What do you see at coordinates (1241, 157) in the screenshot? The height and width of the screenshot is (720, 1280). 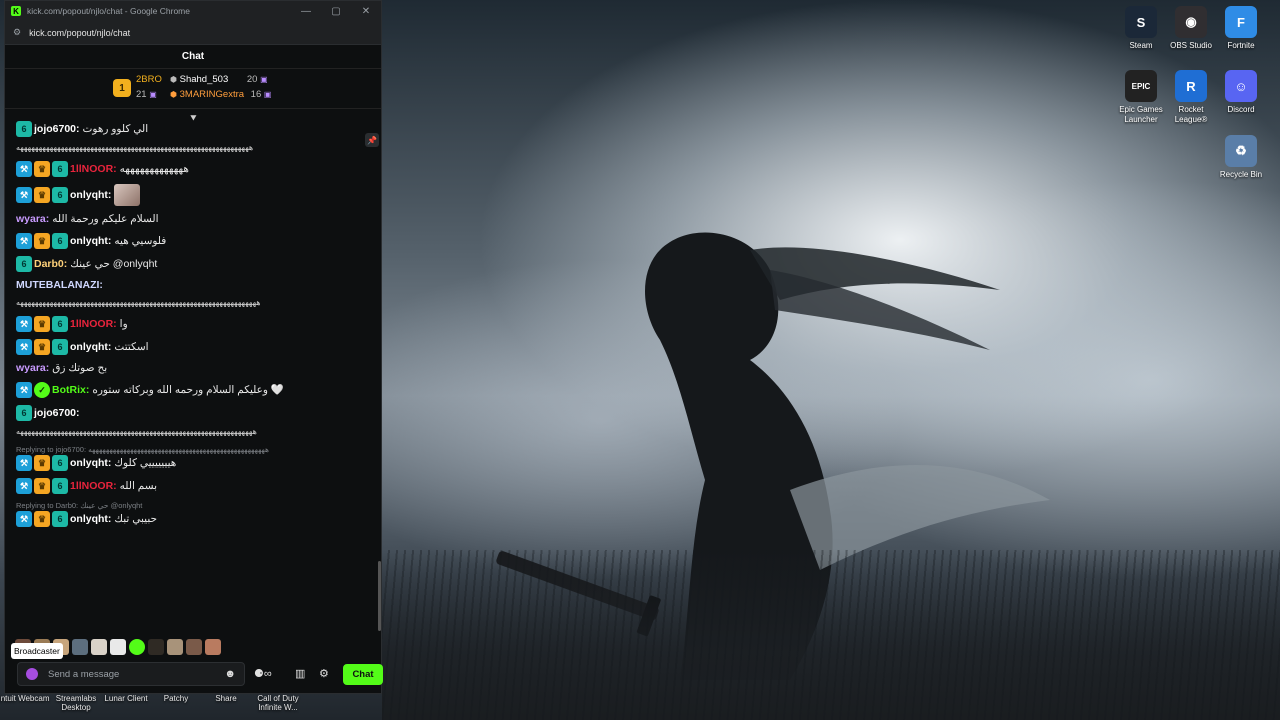 I see `desktop-icon-recycle-bin: ♻ Recycle Bin` at bounding box center [1241, 157].